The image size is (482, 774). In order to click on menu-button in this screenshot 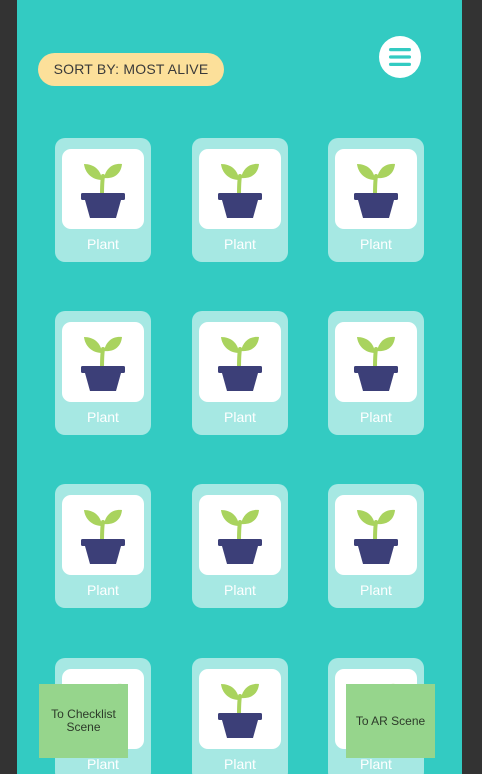, I will do `click(400, 57)`.